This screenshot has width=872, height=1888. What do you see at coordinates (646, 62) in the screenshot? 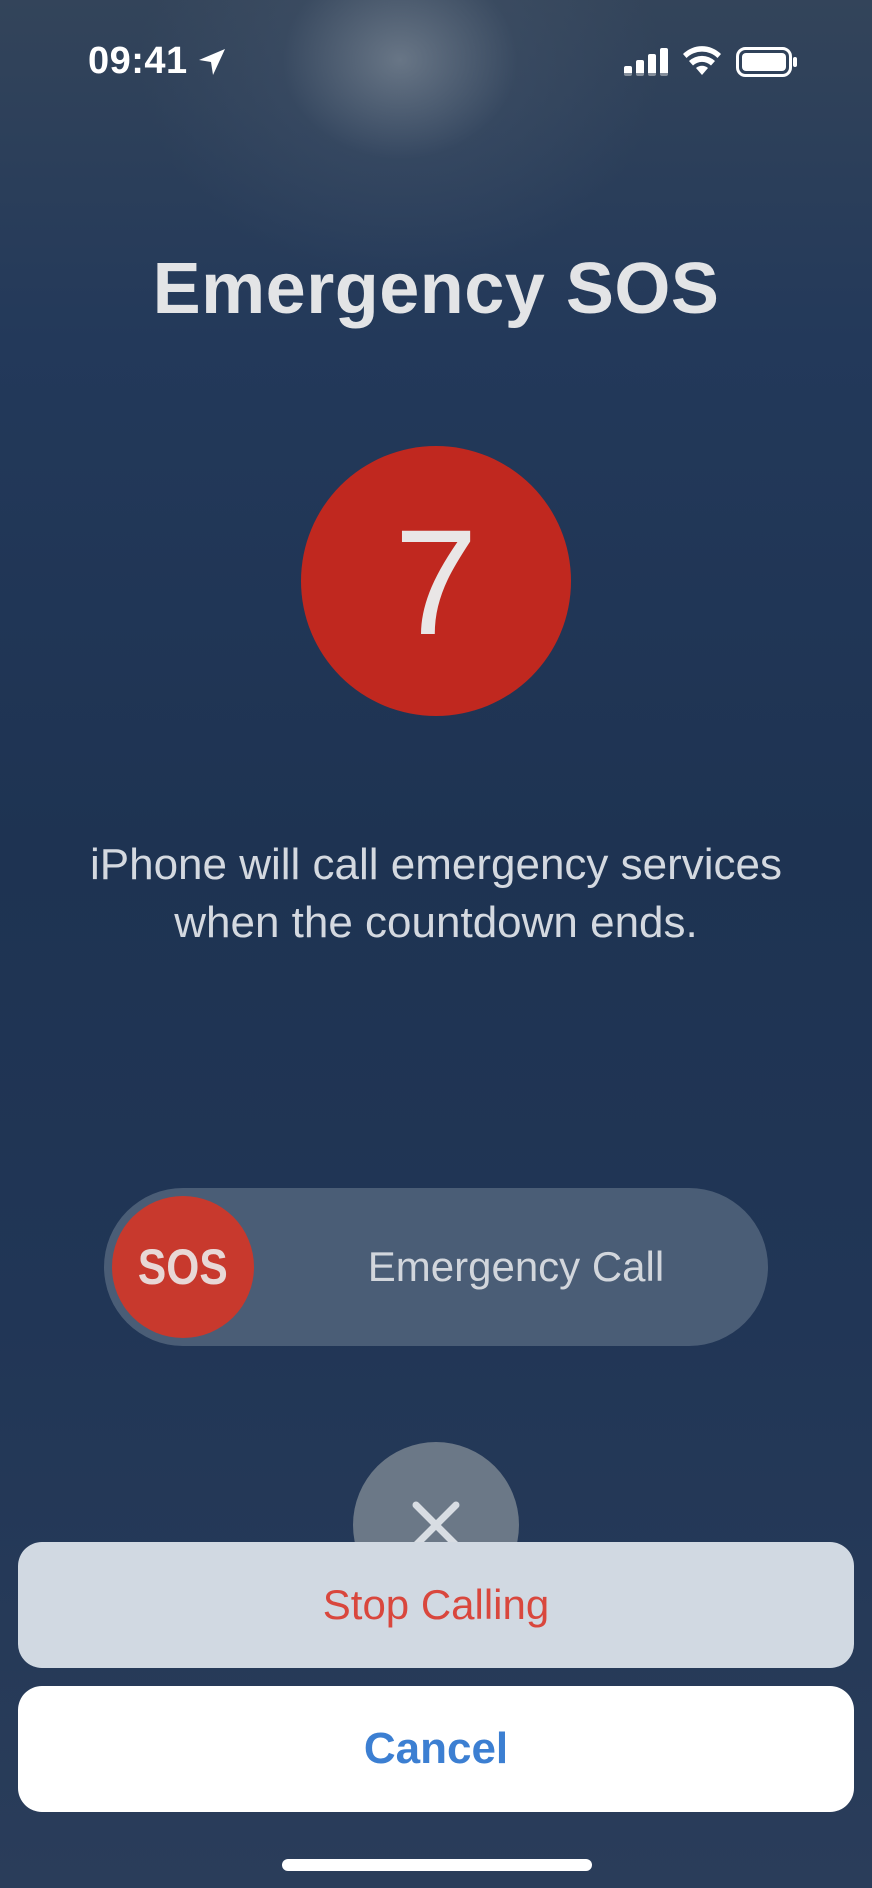
I see `cellular-signal-icon` at bounding box center [646, 62].